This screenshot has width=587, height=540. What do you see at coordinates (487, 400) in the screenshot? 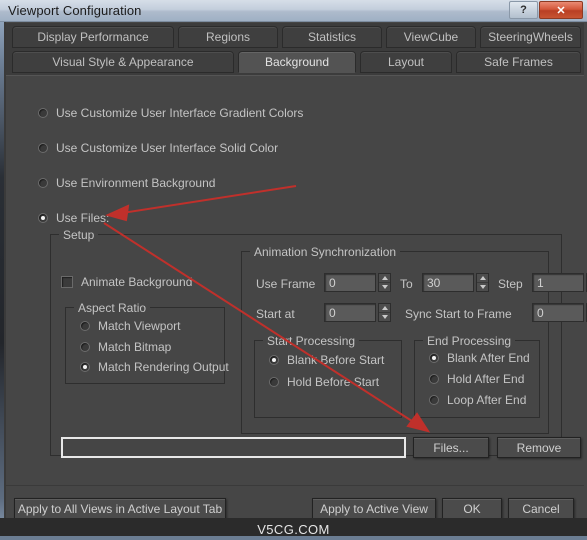
I see `radio-label-loop-after-end: Loop After End` at bounding box center [487, 400].